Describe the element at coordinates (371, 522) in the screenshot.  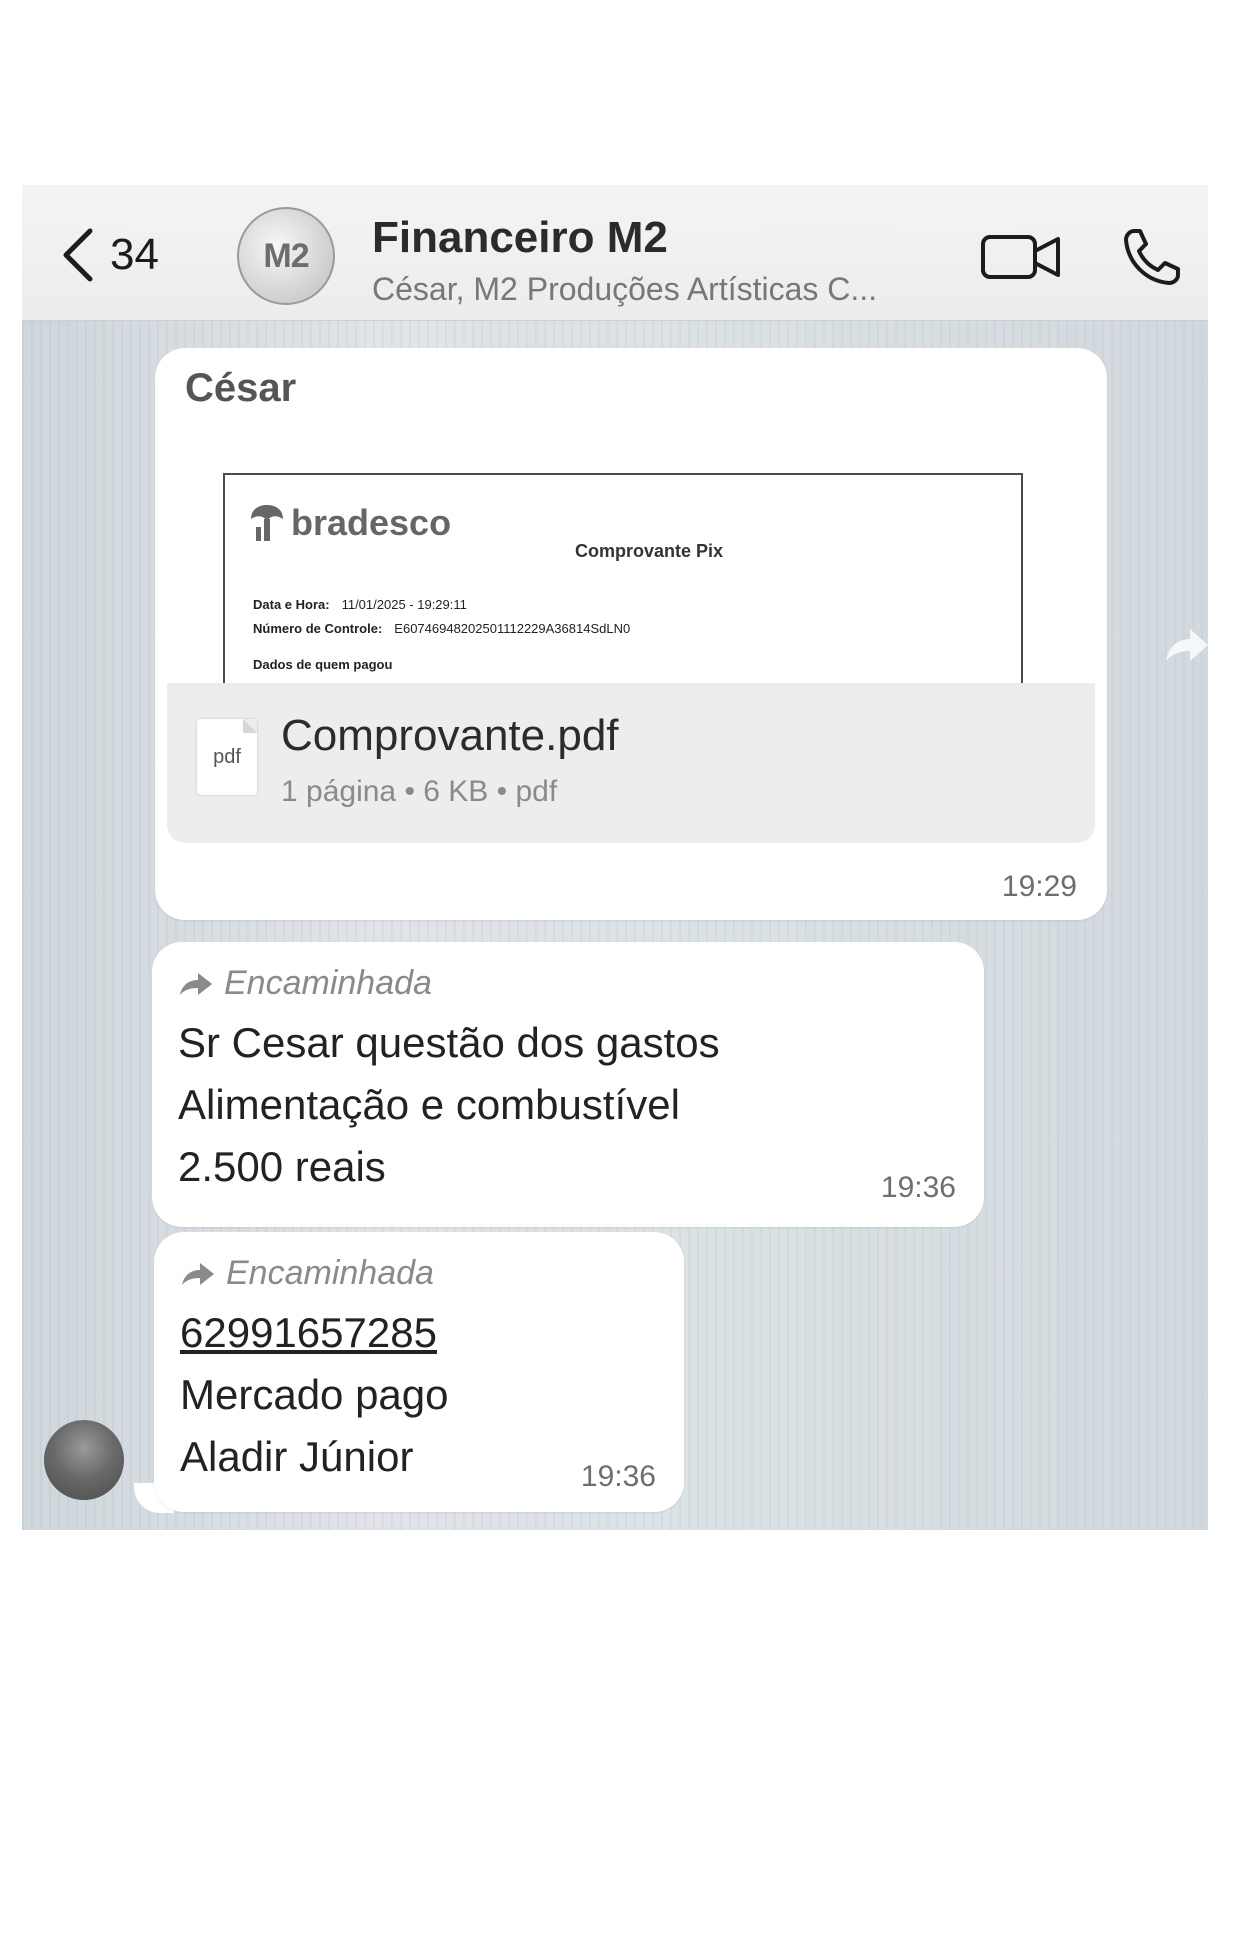
I see `bradesco-wordmark: bradesco` at that location.